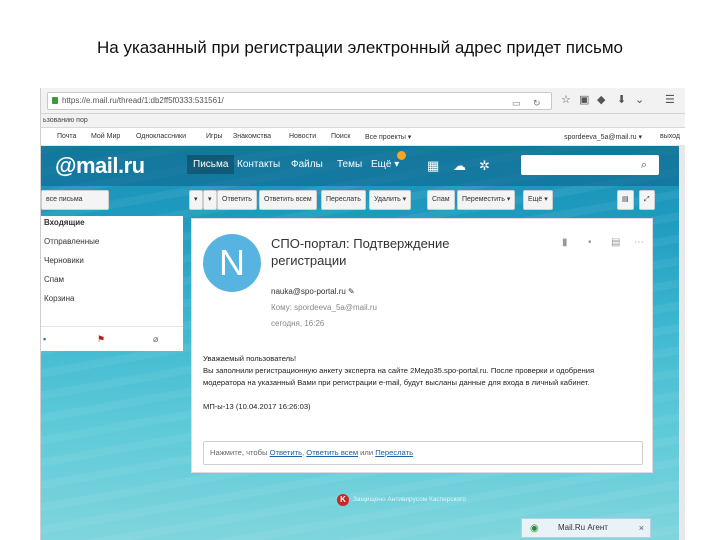  Describe the element at coordinates (210, 200) in the screenshot. I see `next-button: ▾` at that location.